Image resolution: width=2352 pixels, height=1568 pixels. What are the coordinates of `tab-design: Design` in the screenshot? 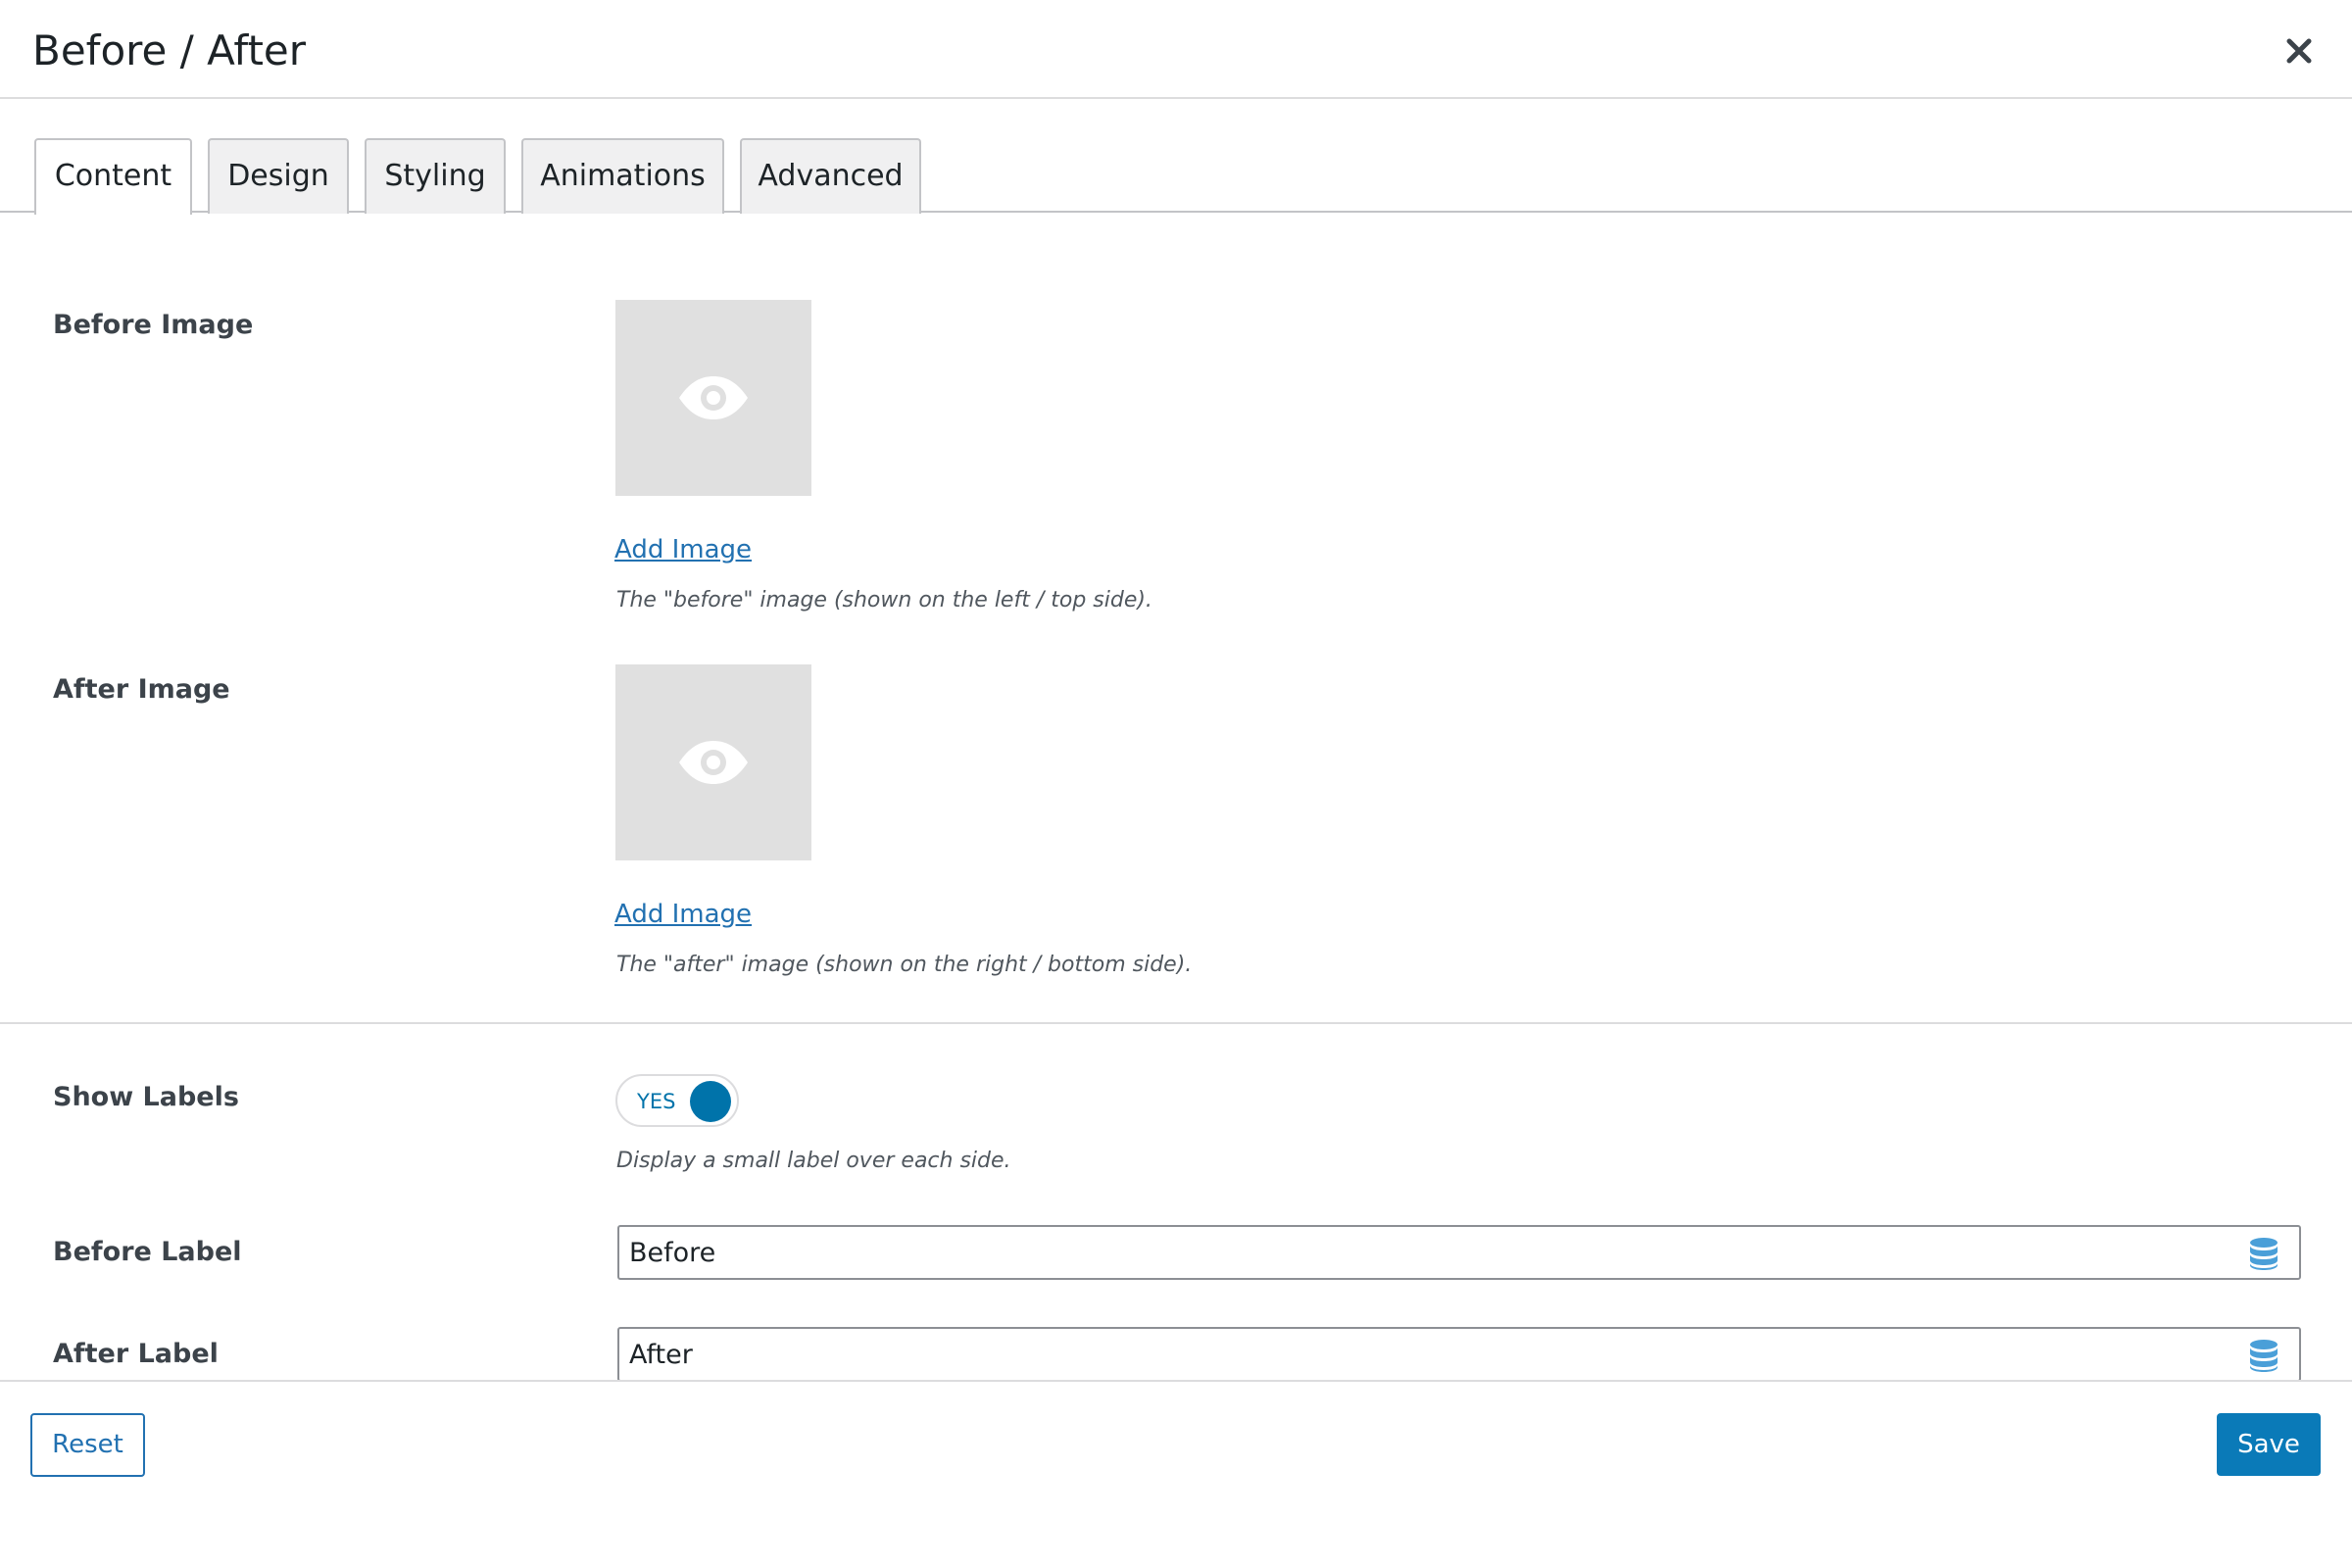 It's located at (278, 176).